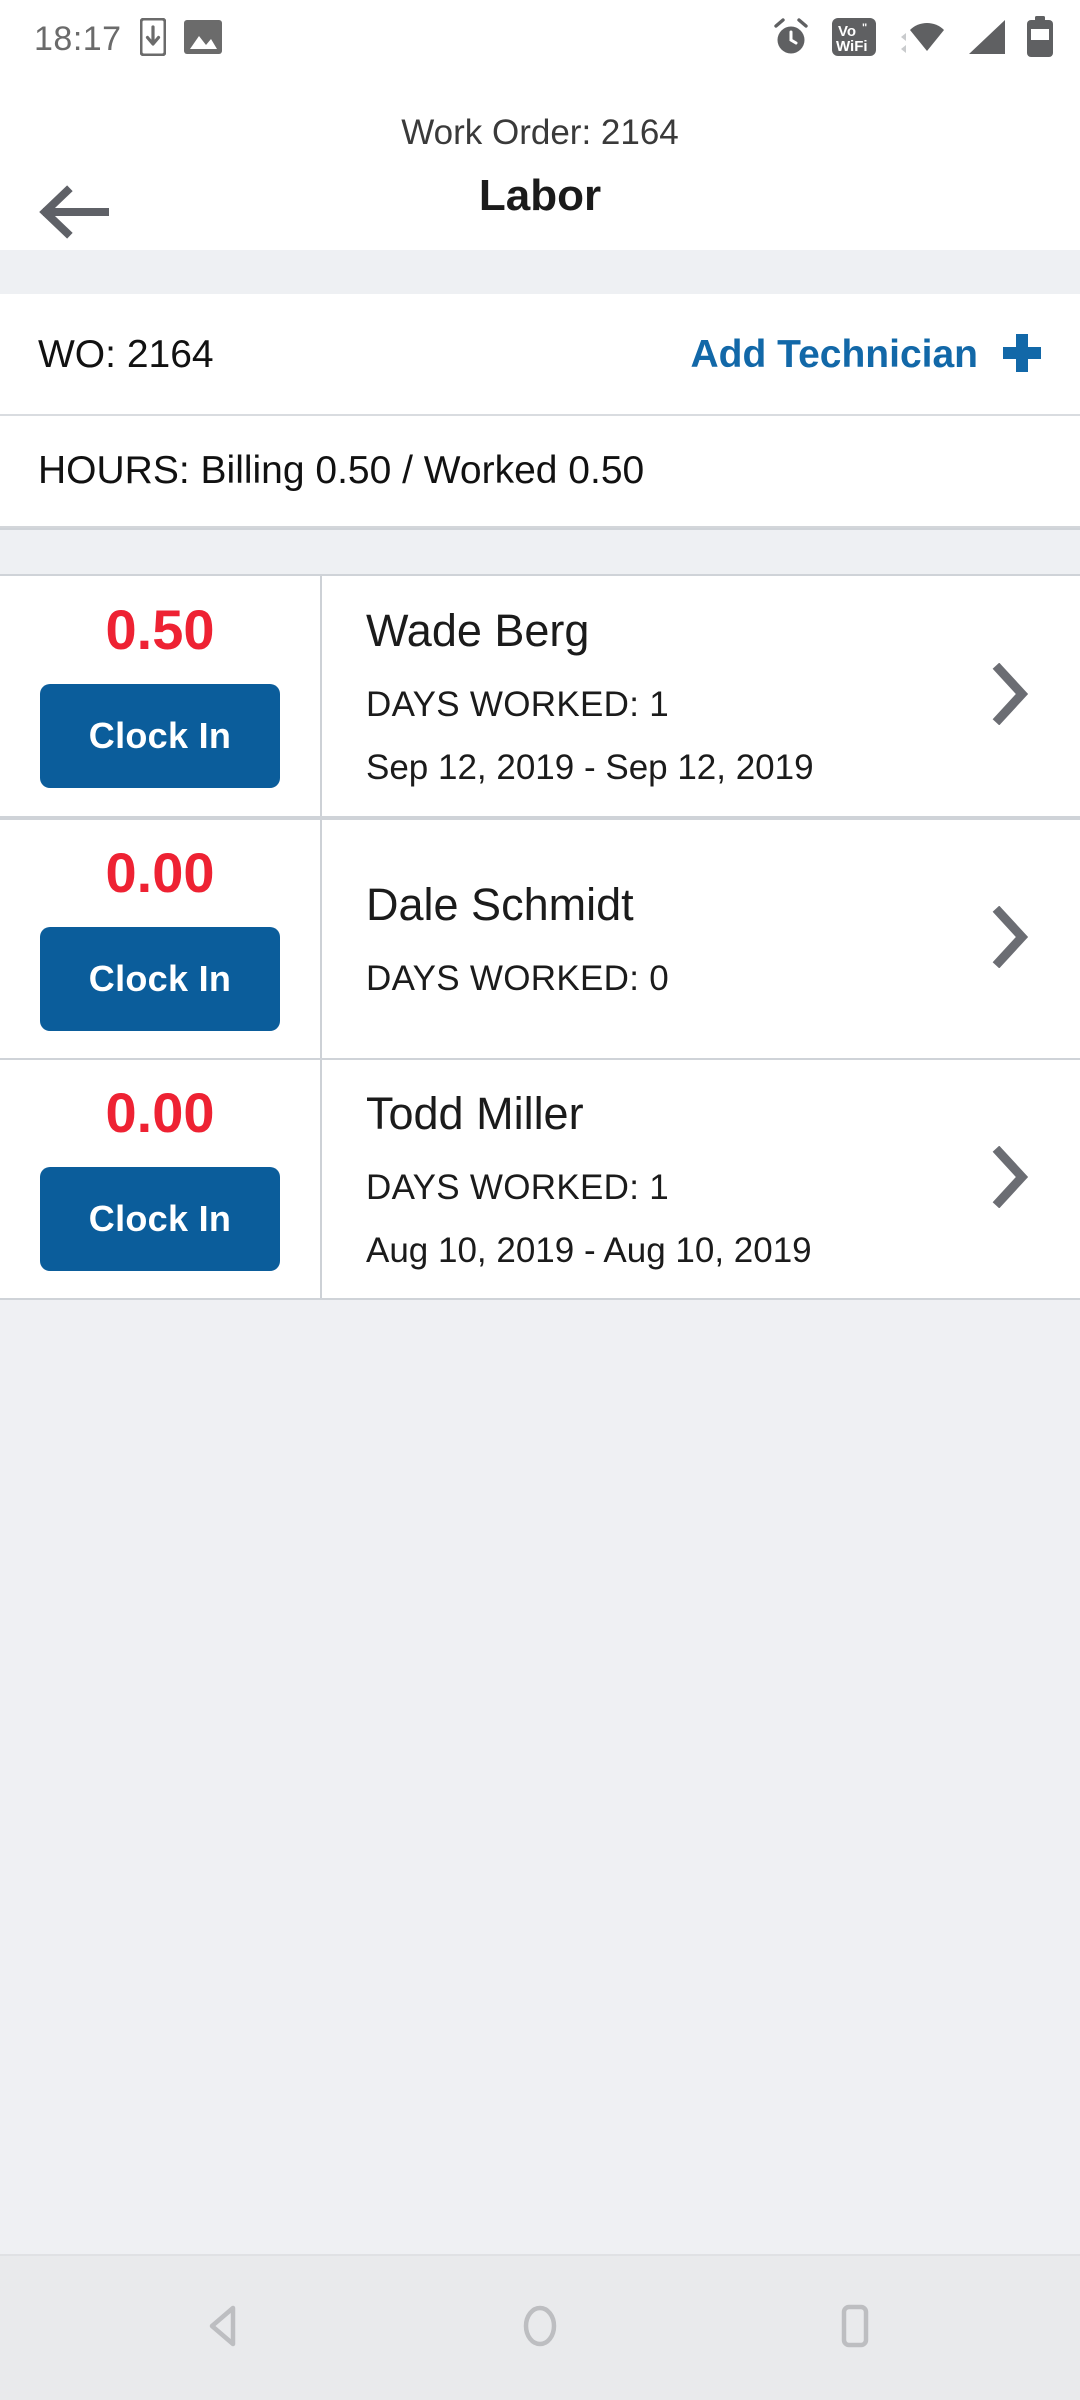 The image size is (1080, 2400). What do you see at coordinates (128, 39) in the screenshot?
I see `status-bar-left: 18:17` at bounding box center [128, 39].